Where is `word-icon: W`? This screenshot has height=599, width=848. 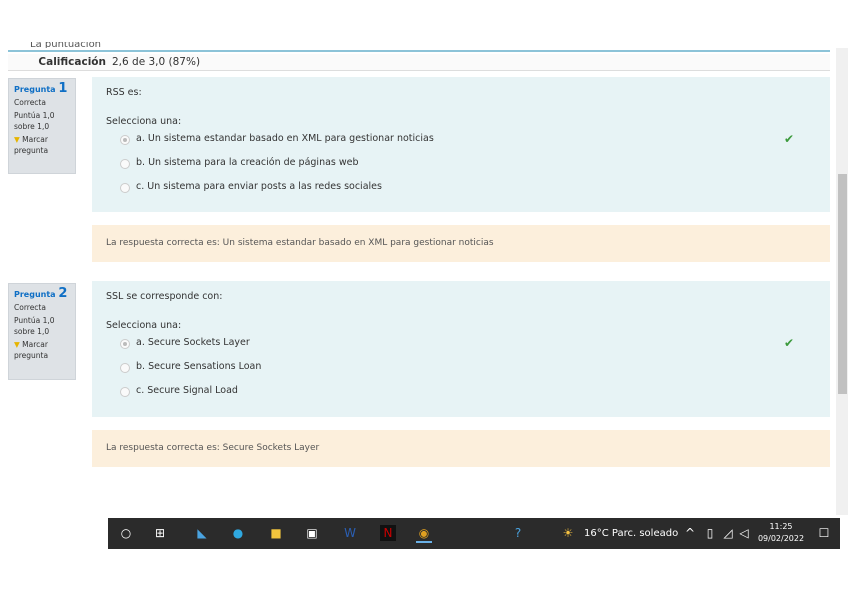 word-icon: W is located at coordinates (350, 533).